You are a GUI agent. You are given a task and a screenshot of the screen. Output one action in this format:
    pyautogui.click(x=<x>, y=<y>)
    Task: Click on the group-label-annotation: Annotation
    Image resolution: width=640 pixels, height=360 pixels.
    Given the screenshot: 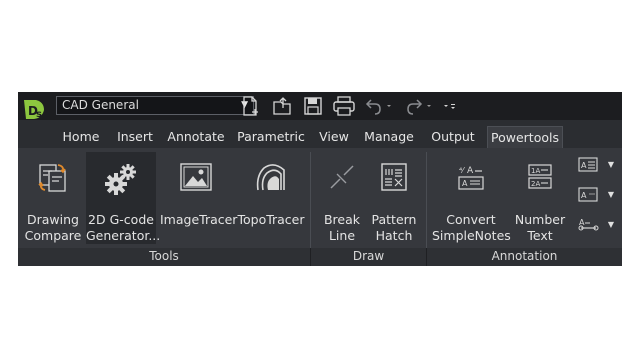 What is the action you would take?
    pyautogui.click(x=524, y=256)
    